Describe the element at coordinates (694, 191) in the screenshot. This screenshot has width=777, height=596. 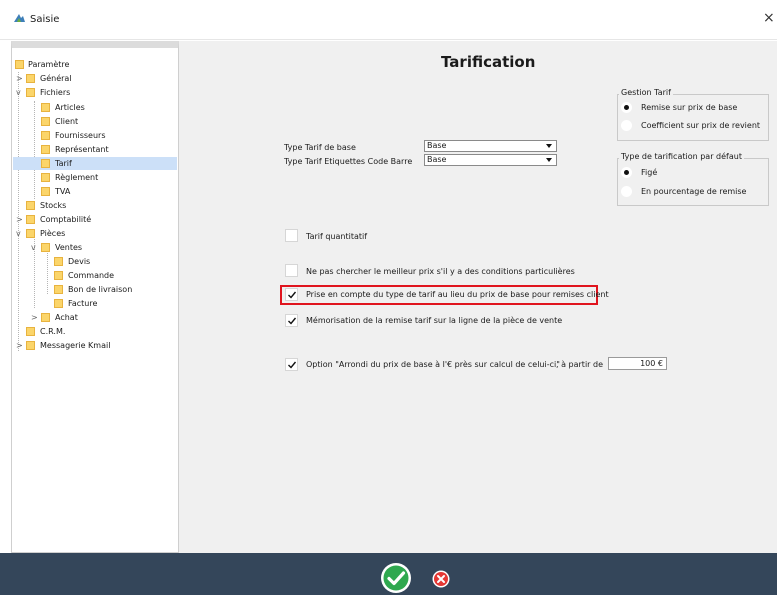
I see `radio-pourcentage-label: En pourcentage de remise` at that location.